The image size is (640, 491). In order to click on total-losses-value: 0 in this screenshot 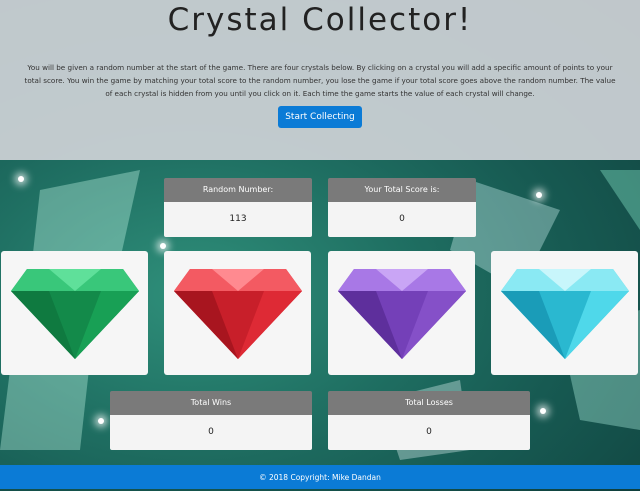, I will do `click(429, 432)`.